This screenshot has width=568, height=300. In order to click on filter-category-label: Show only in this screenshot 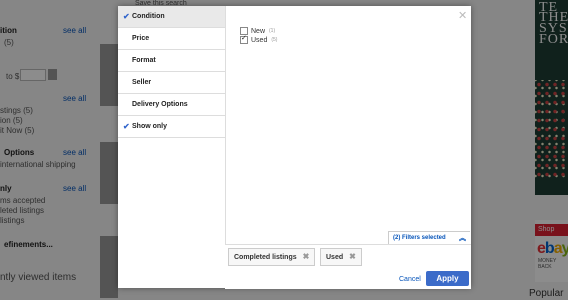, I will do `click(149, 126)`.